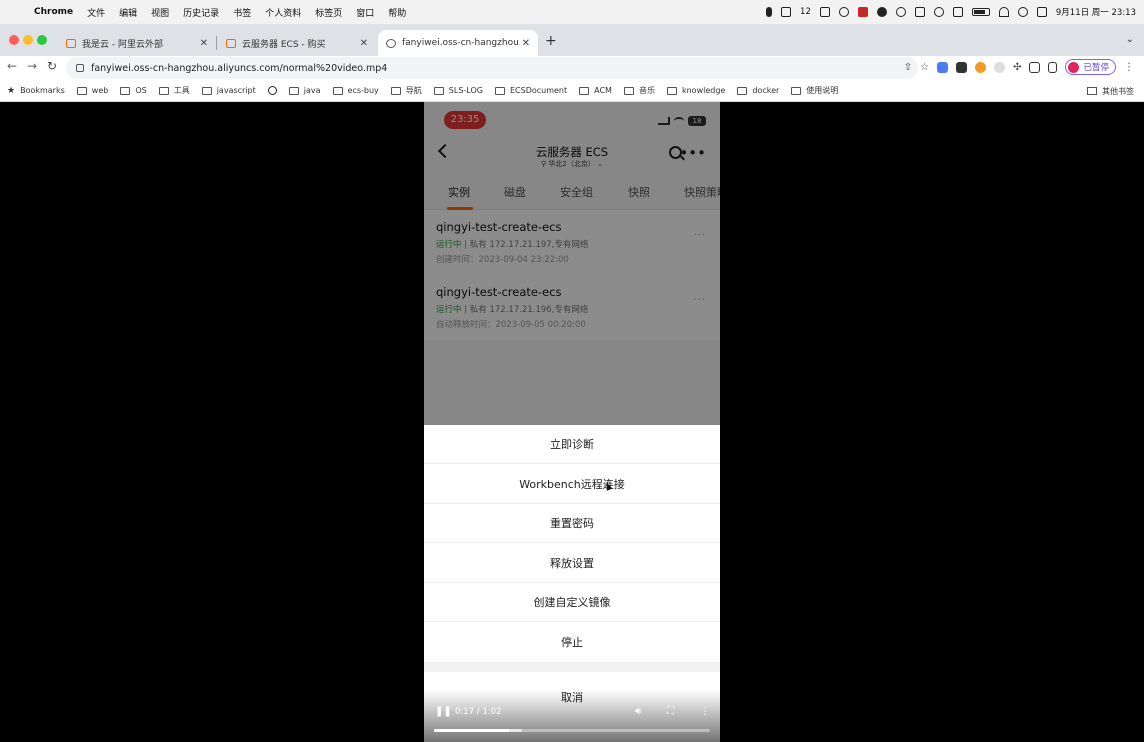  What do you see at coordinates (363, 90) in the screenshot?
I see `bookmark-label: ecs-buy` at bounding box center [363, 90].